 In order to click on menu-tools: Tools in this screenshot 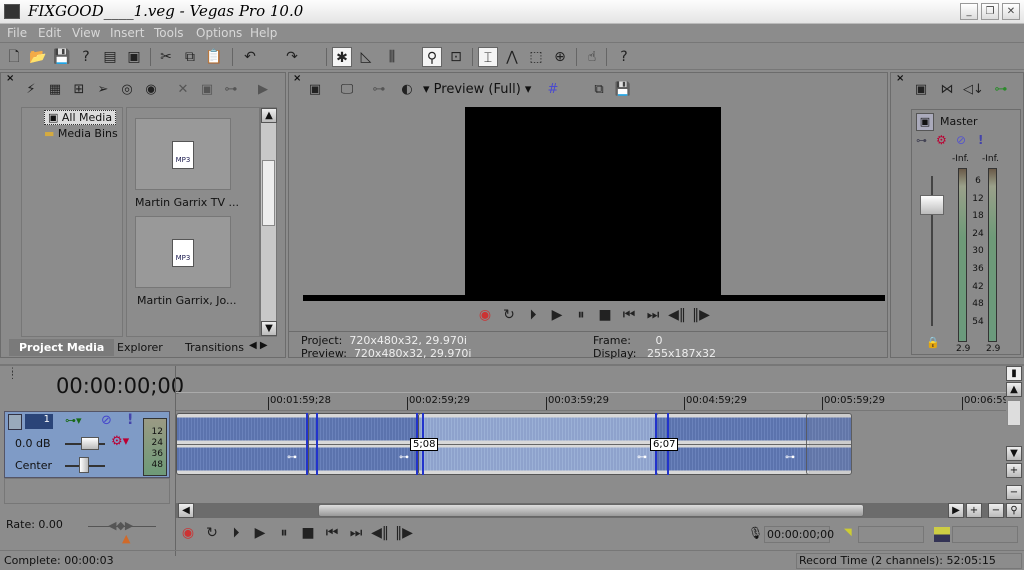, I will do `click(169, 33)`.